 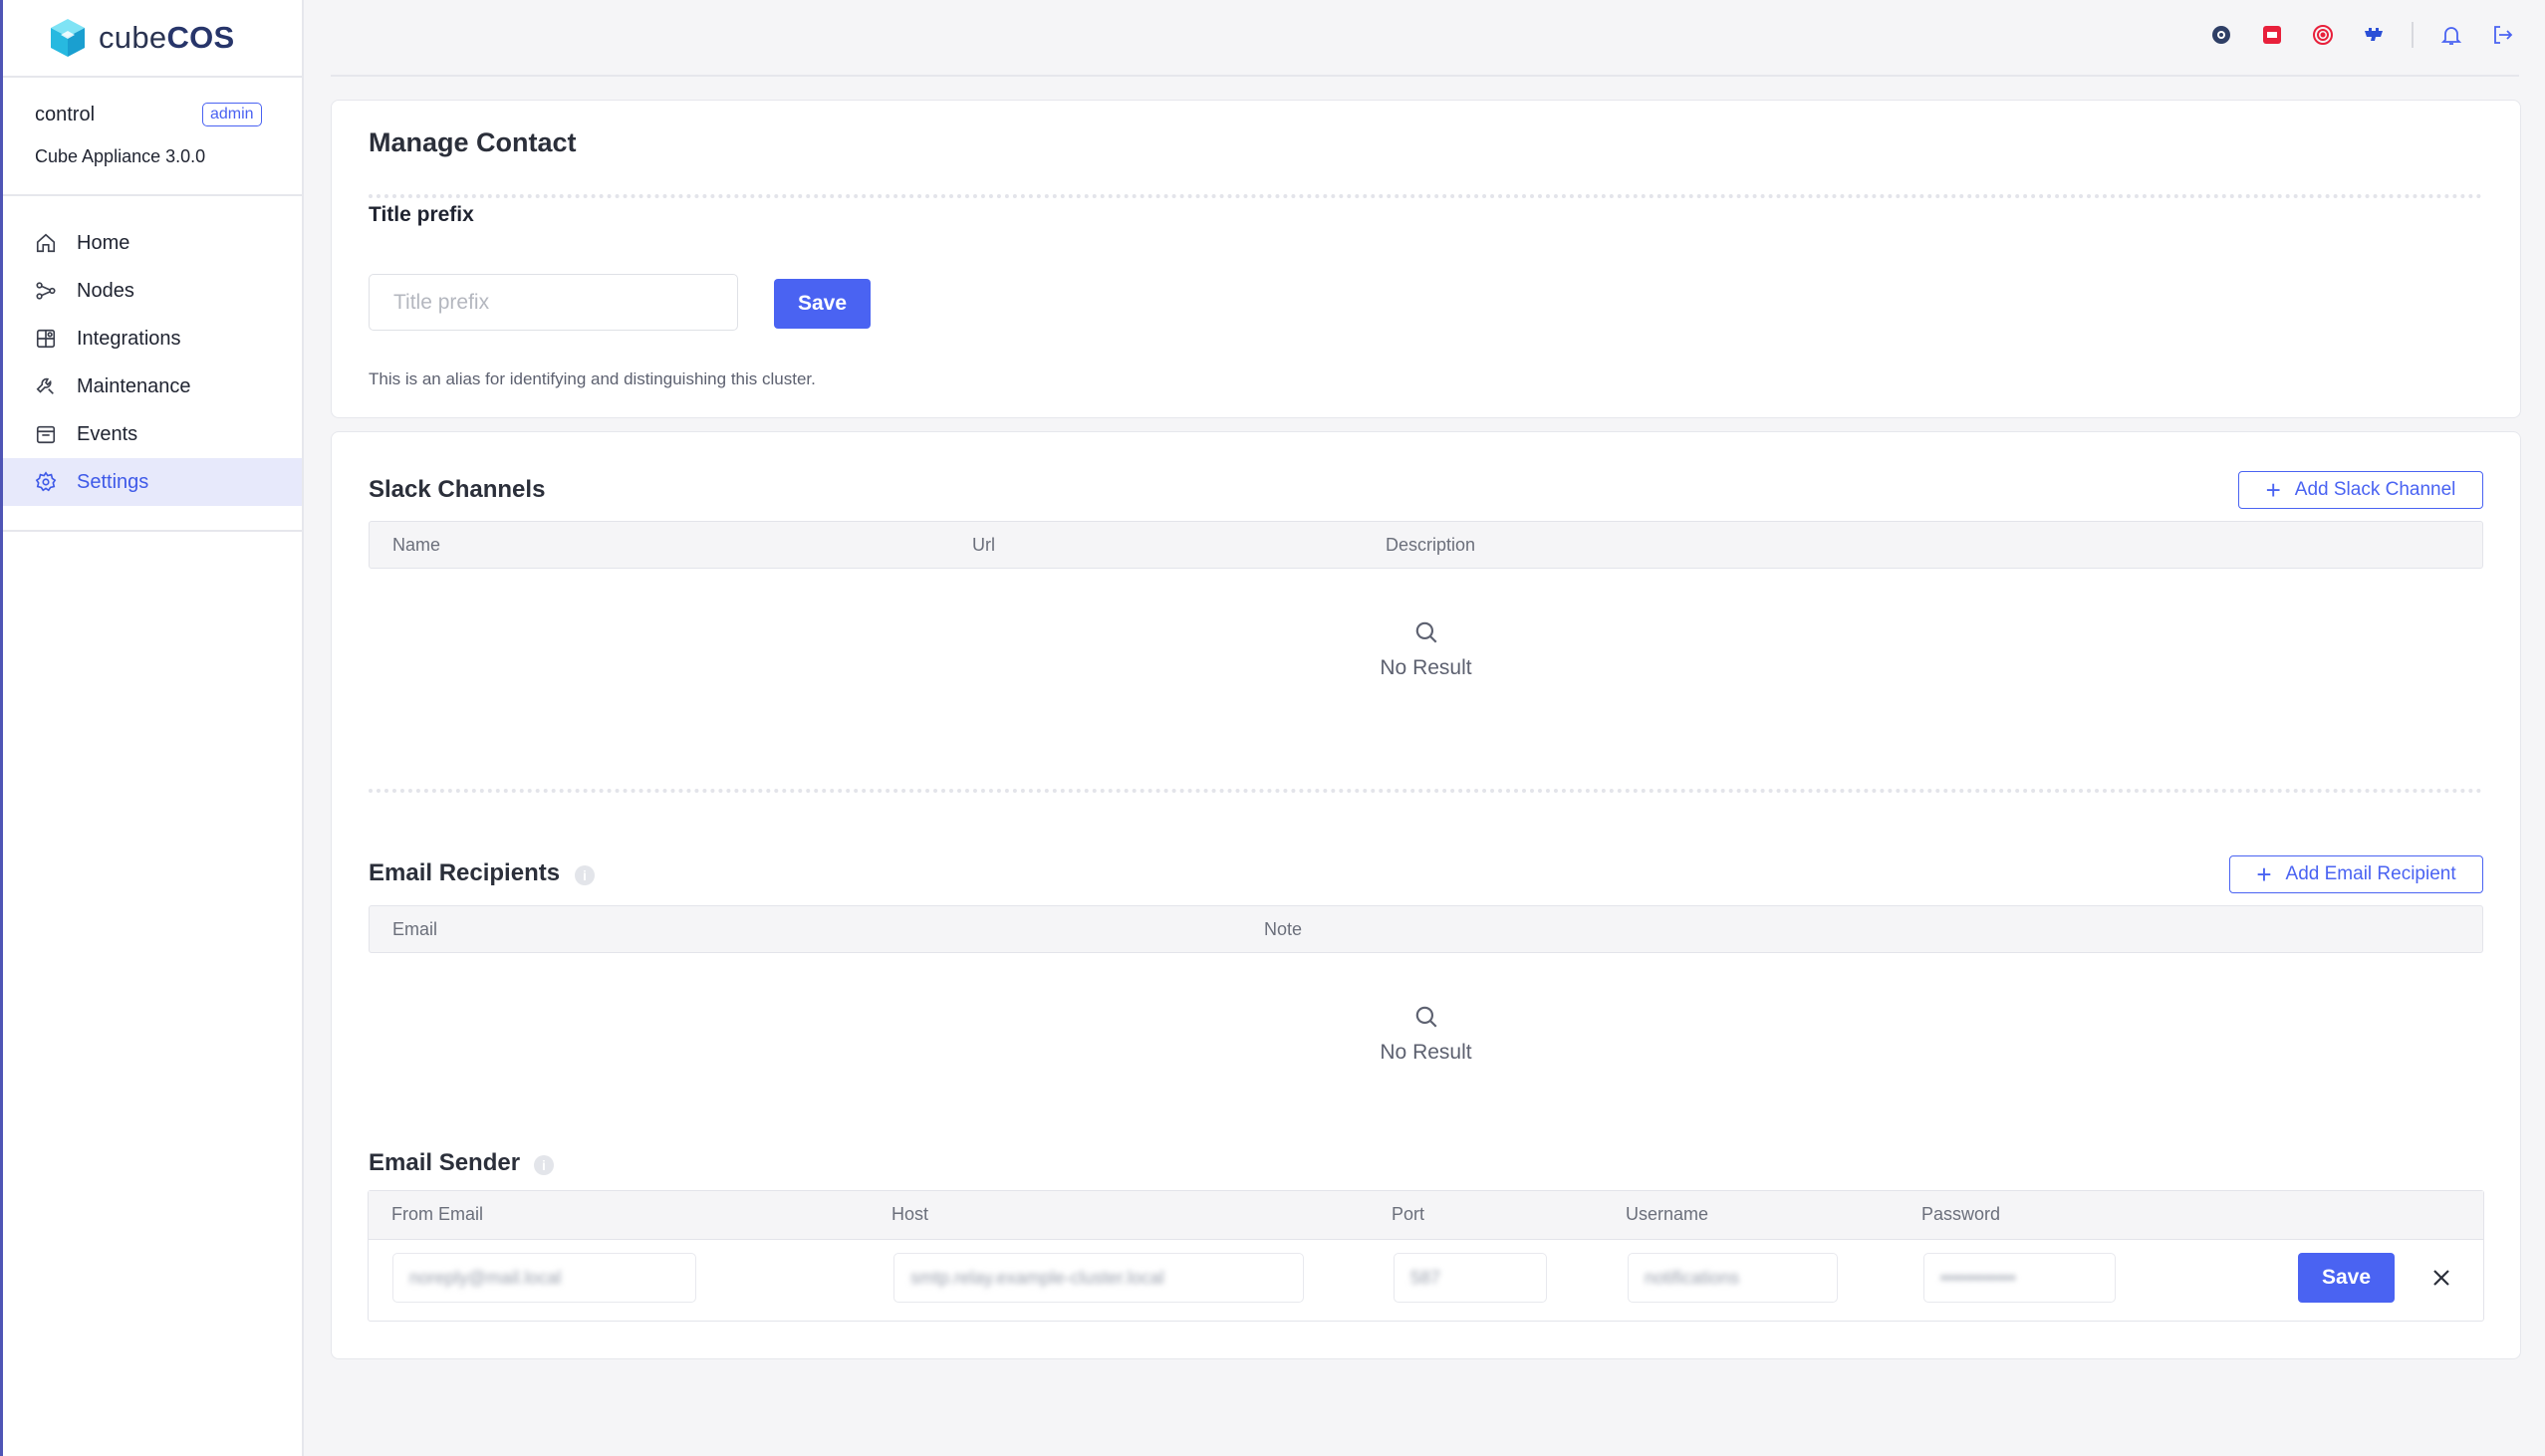 What do you see at coordinates (107, 433) in the screenshot?
I see `sidebar-item-label: Events` at bounding box center [107, 433].